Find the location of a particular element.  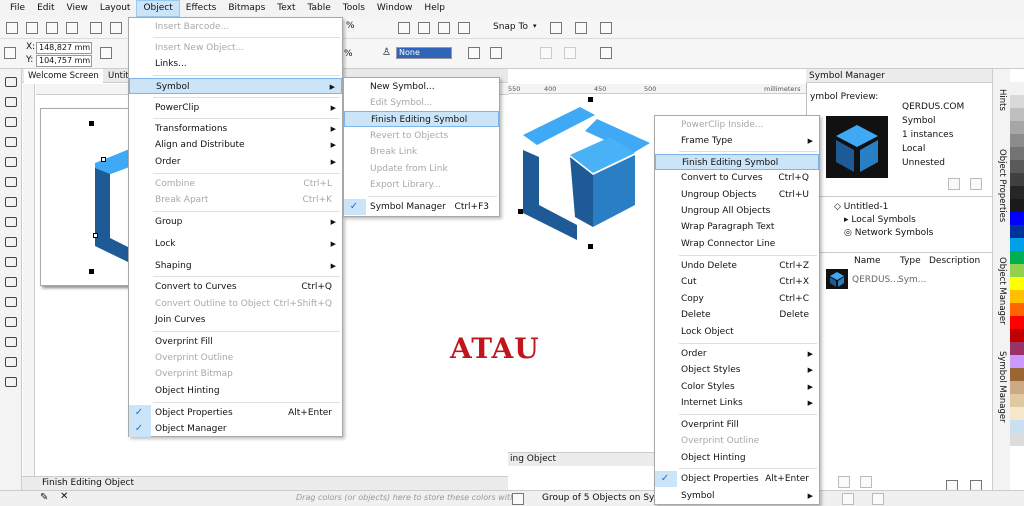

menu-item-finish-editing-symbol: Finish Editing Symbol is located at coordinates (737, 162).